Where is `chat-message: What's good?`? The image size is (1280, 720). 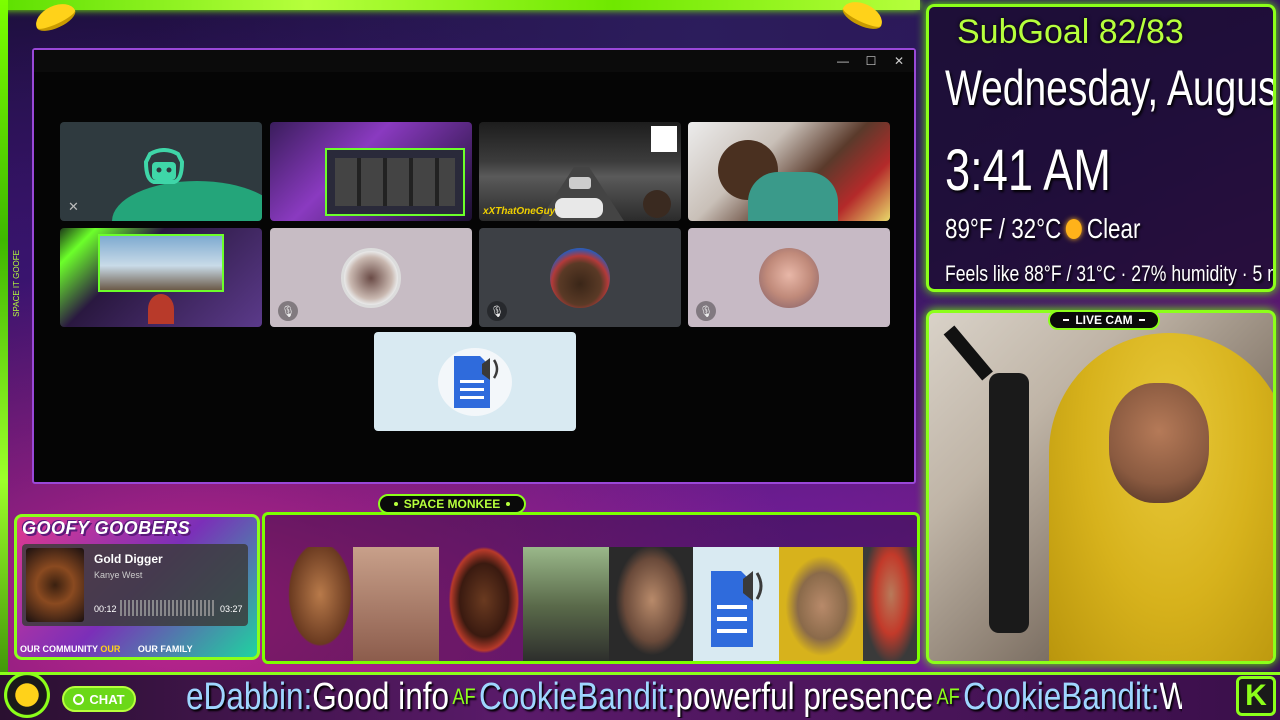
chat-message: What's good? is located at coordinates (1170, 697).